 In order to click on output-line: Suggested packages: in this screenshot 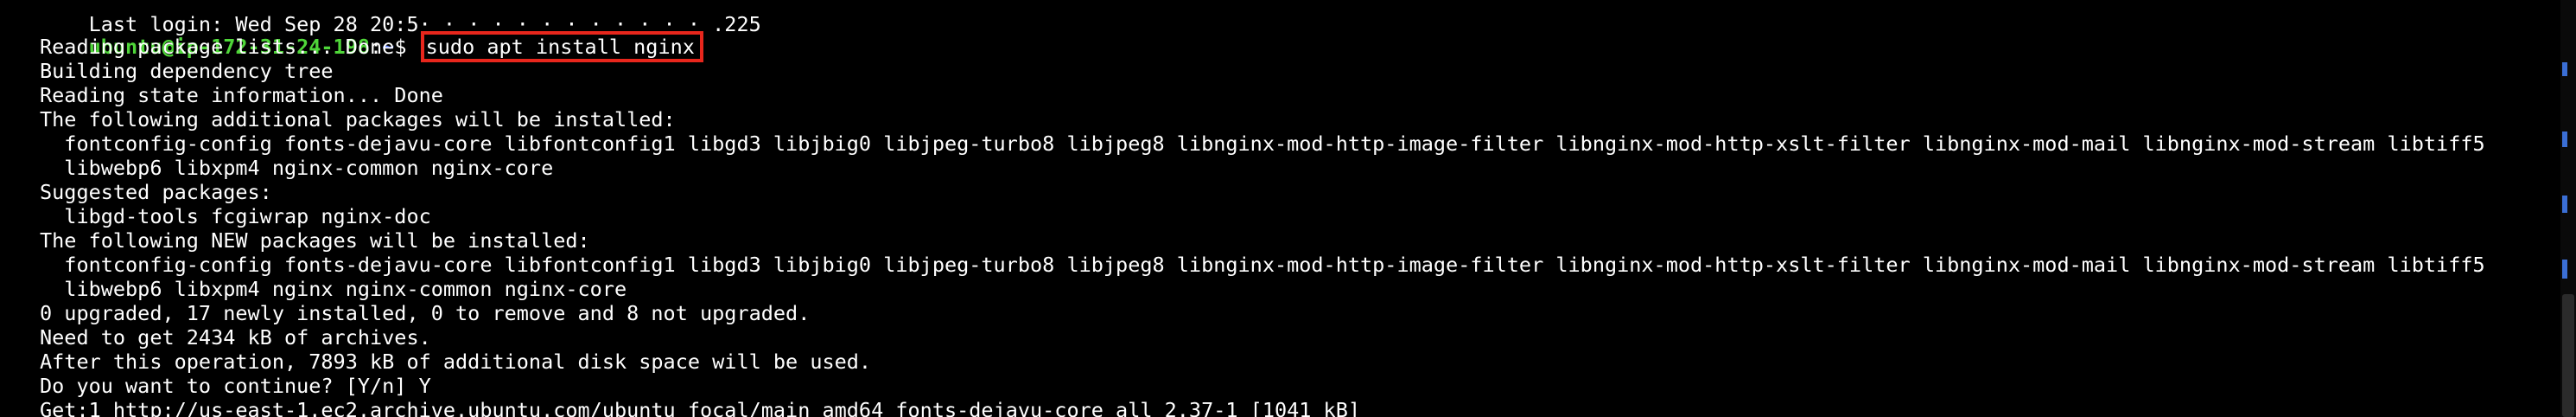, I will do `click(156, 192)`.